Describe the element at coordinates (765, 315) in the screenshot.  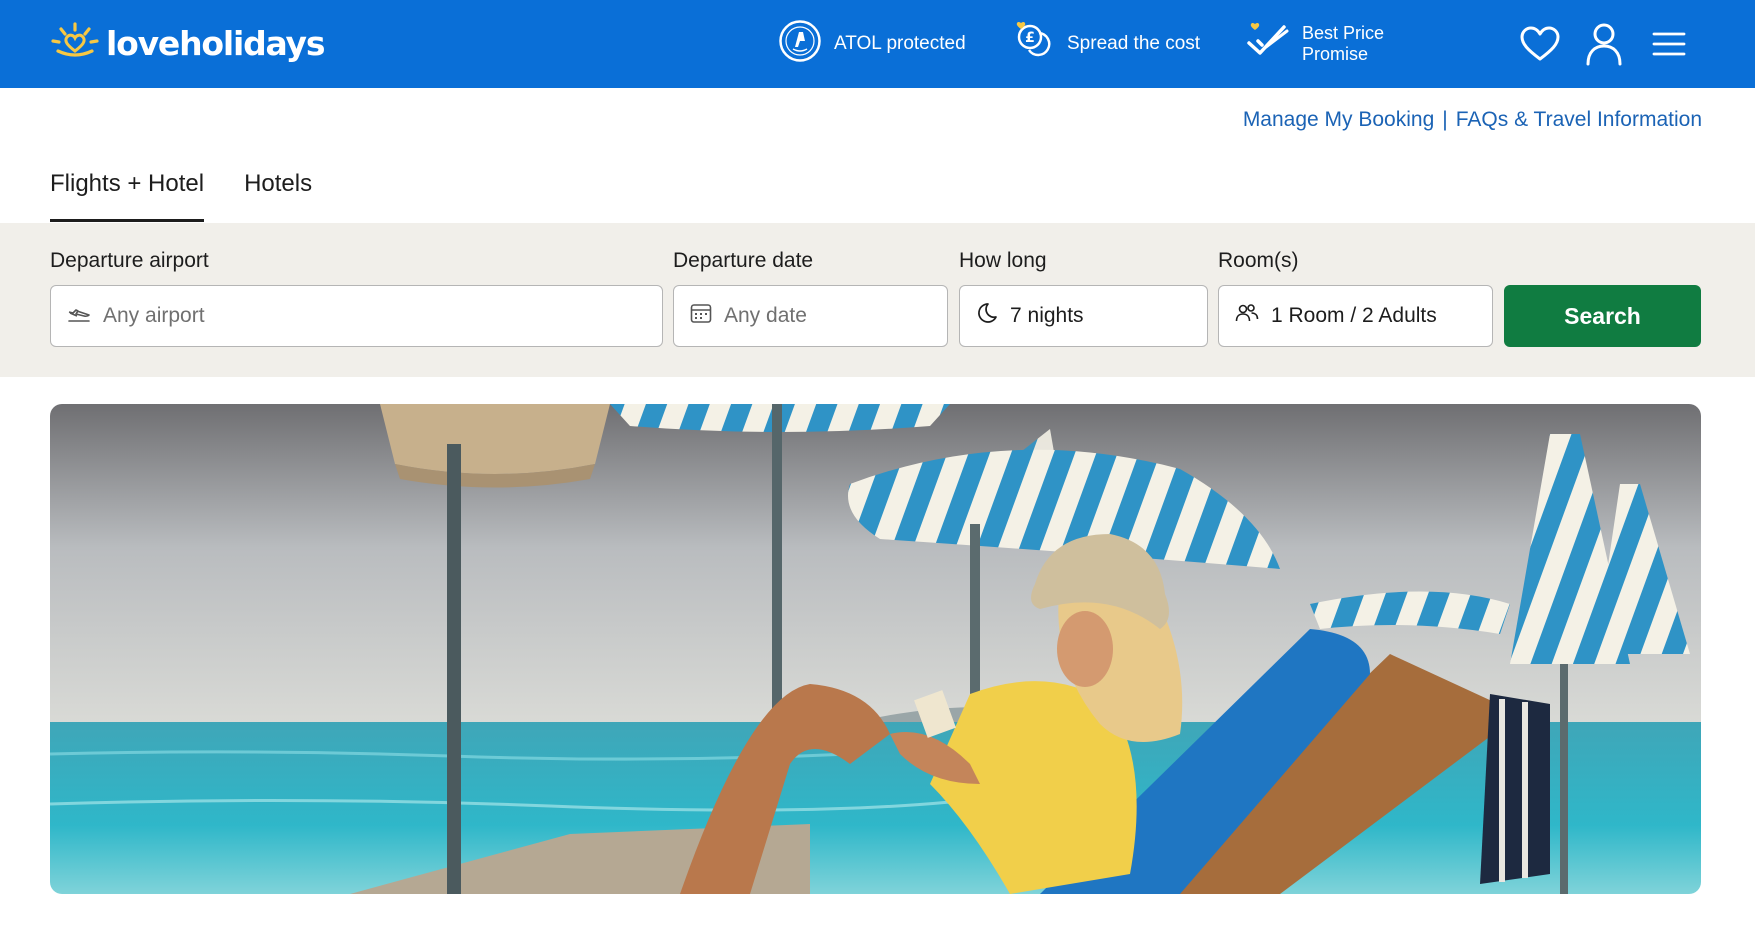
I see `departure-date-placeholder: Any date` at that location.